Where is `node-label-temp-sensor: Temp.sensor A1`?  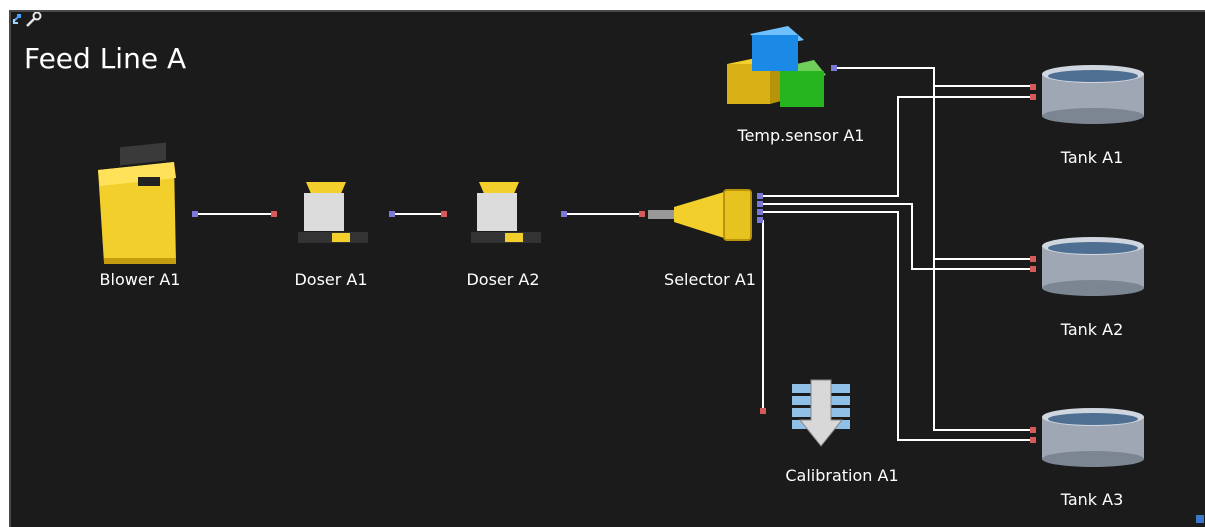
node-label-temp-sensor: Temp.sensor A1 is located at coordinates (801, 135).